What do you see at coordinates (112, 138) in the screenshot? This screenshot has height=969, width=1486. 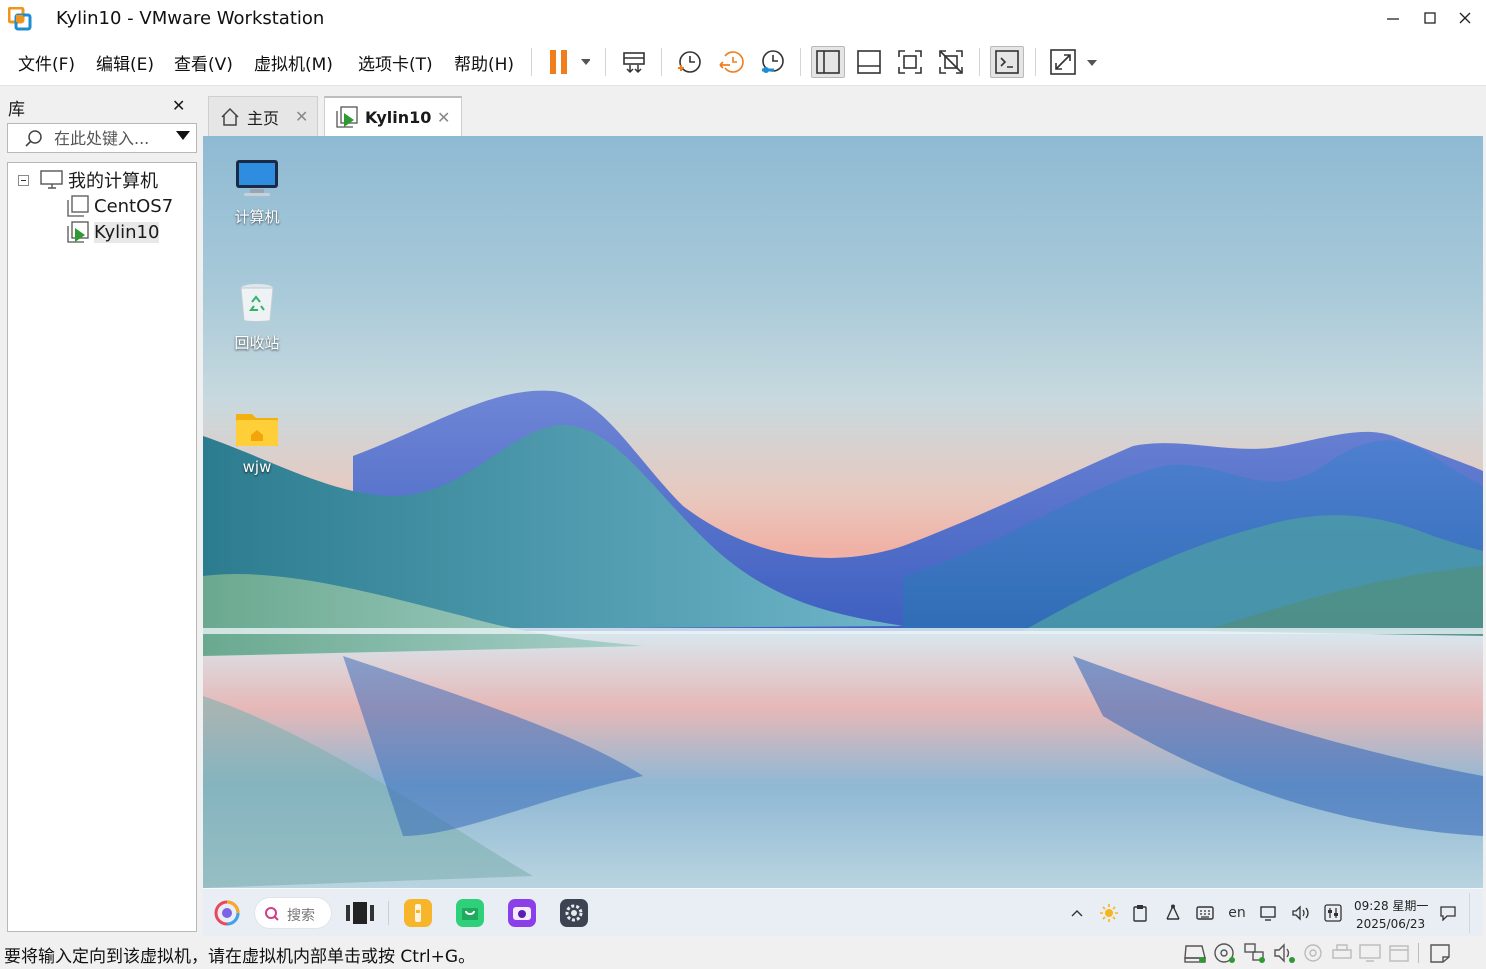 I see `library-search-input` at bounding box center [112, 138].